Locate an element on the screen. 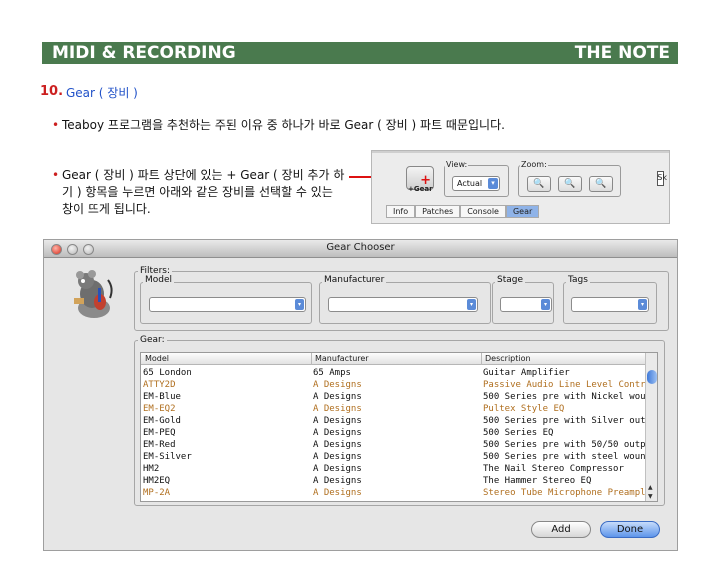 The height and width of the screenshot is (563, 720). view-select: Actual ▾ is located at coordinates (476, 183).